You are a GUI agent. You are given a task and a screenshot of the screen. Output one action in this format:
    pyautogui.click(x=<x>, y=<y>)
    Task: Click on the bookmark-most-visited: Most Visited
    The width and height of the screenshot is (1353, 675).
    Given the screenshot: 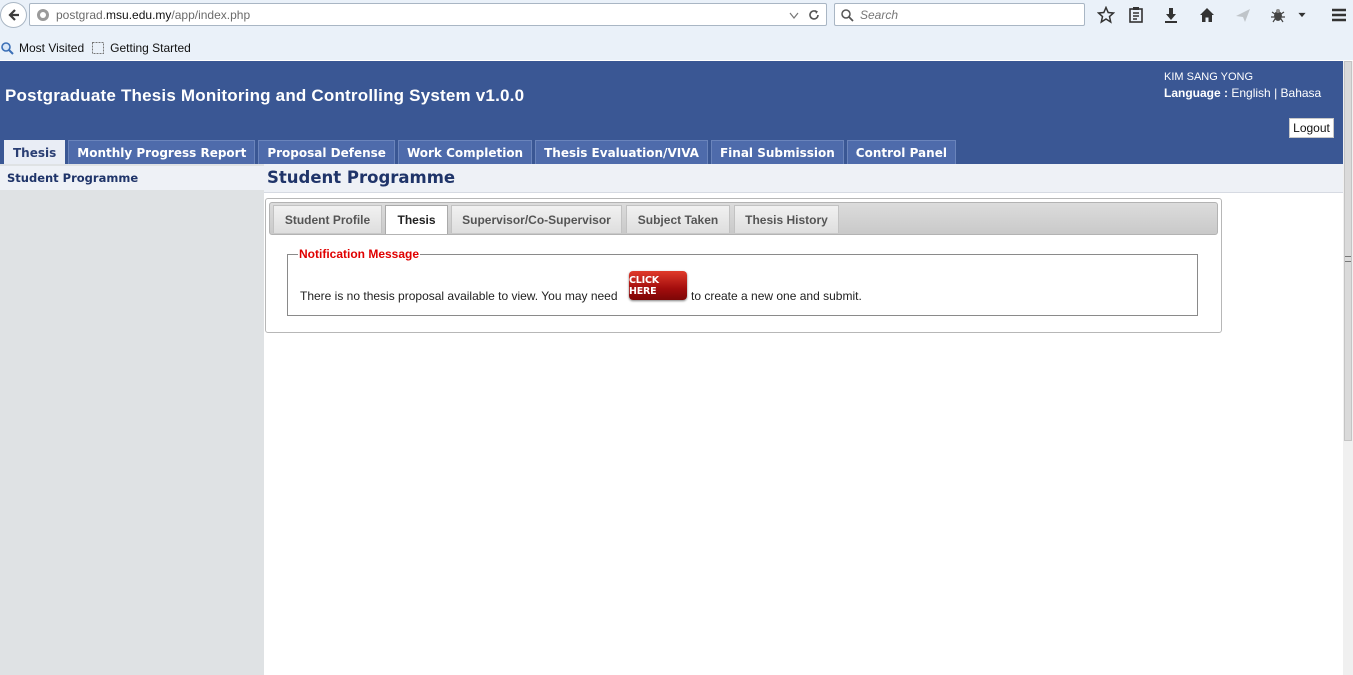 What is the action you would take?
    pyautogui.click(x=42, y=48)
    